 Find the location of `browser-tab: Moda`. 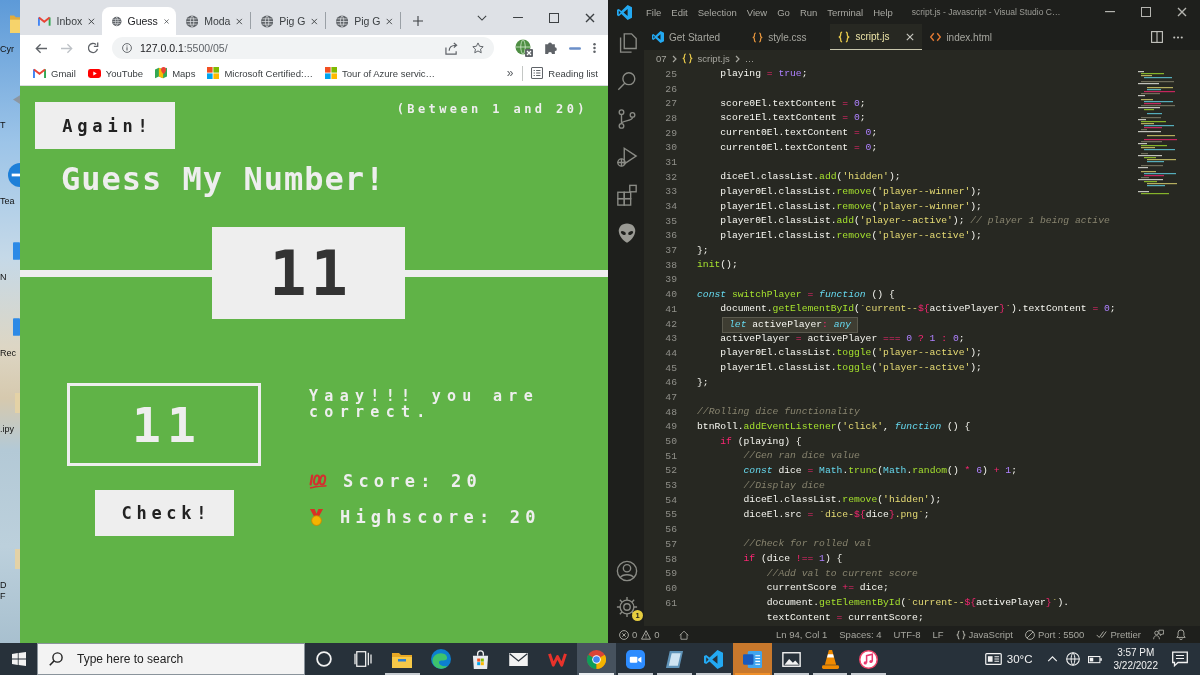

browser-tab: Moda is located at coordinates (213, 21).